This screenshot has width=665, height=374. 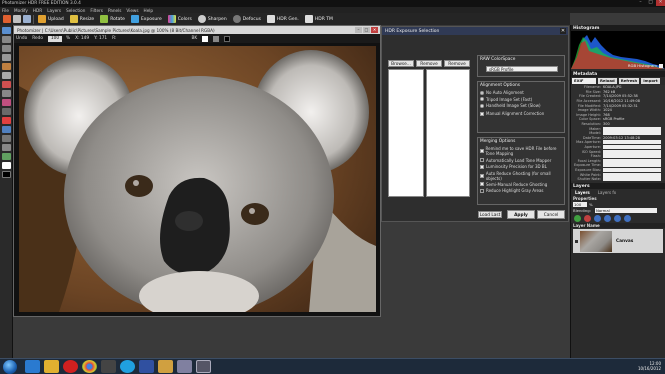 I want to click on layer-down-icon, so click(x=607, y=219).